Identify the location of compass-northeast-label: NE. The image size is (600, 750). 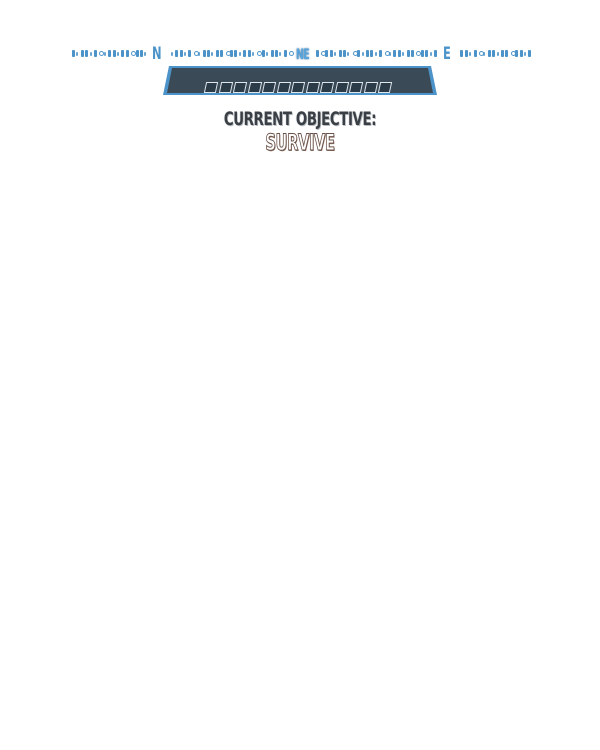
(303, 55).